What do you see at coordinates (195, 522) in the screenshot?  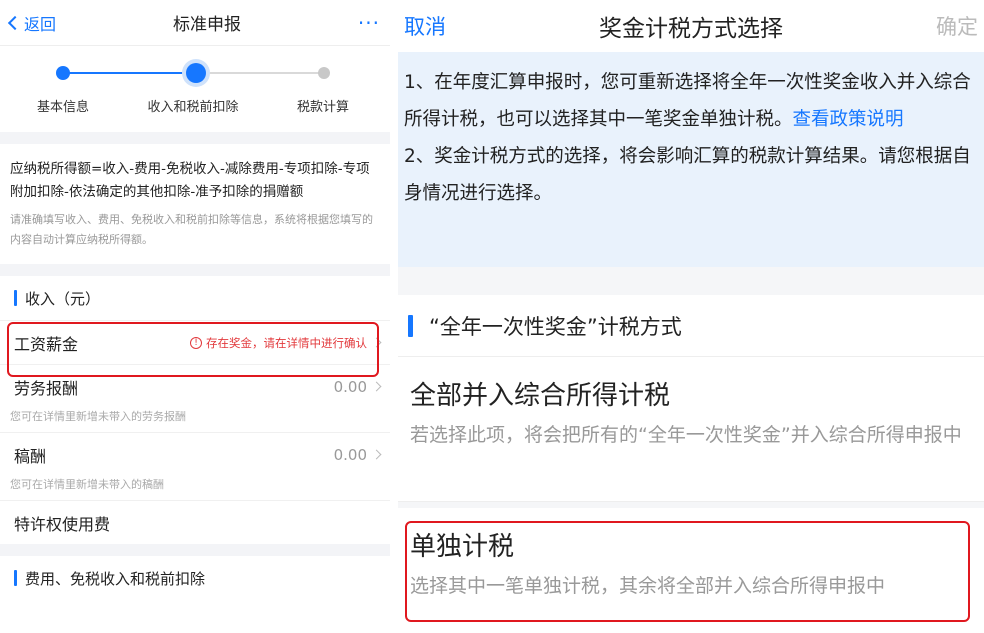 I see `row-license: 特许权使用费` at bounding box center [195, 522].